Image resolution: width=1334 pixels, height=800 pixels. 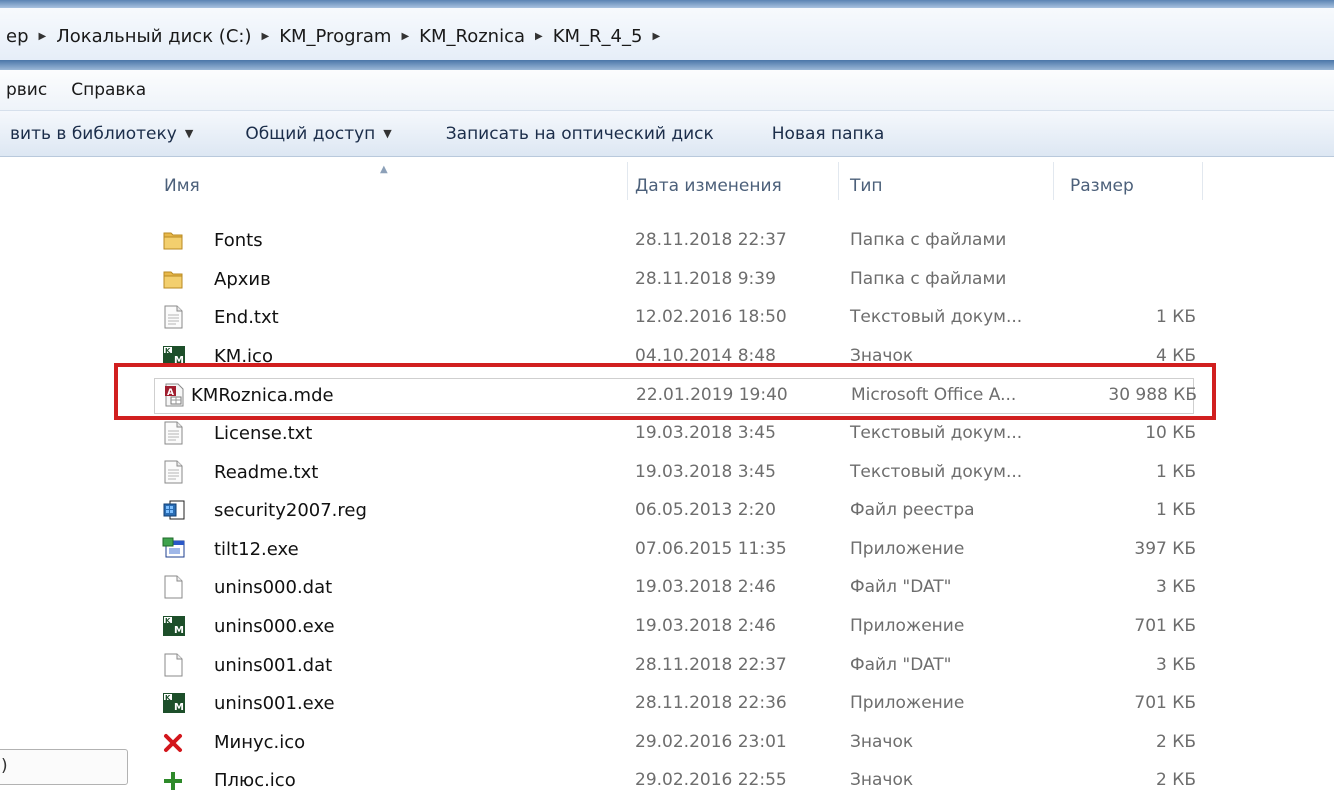 I want to click on file-date: 12.02.2016 18:50, so click(x=711, y=317).